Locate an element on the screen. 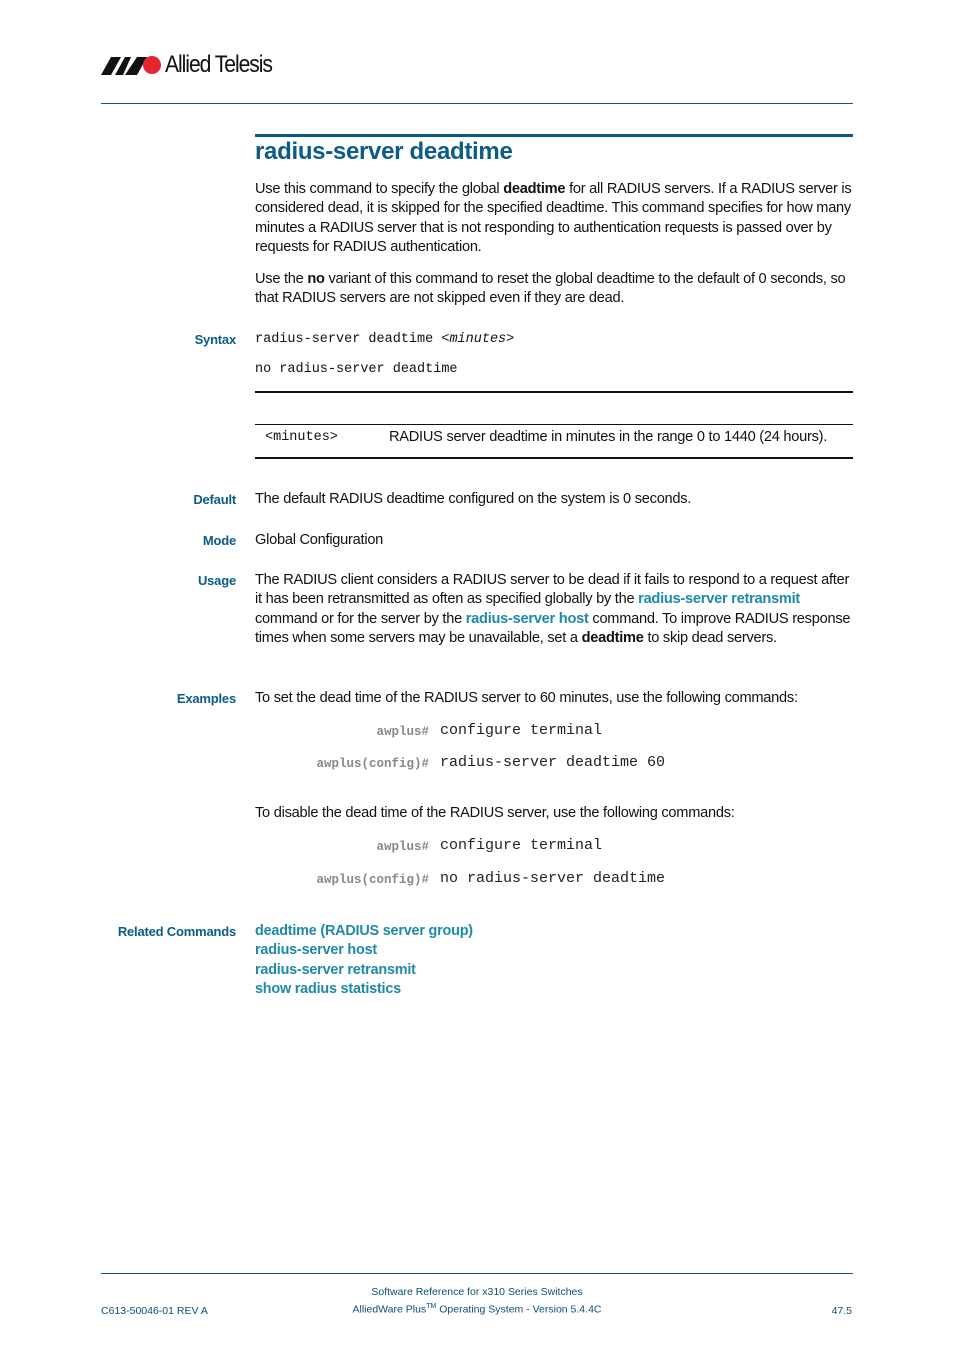 The width and height of the screenshot is (954, 1350). param-table-top-rule is located at coordinates (554, 424).